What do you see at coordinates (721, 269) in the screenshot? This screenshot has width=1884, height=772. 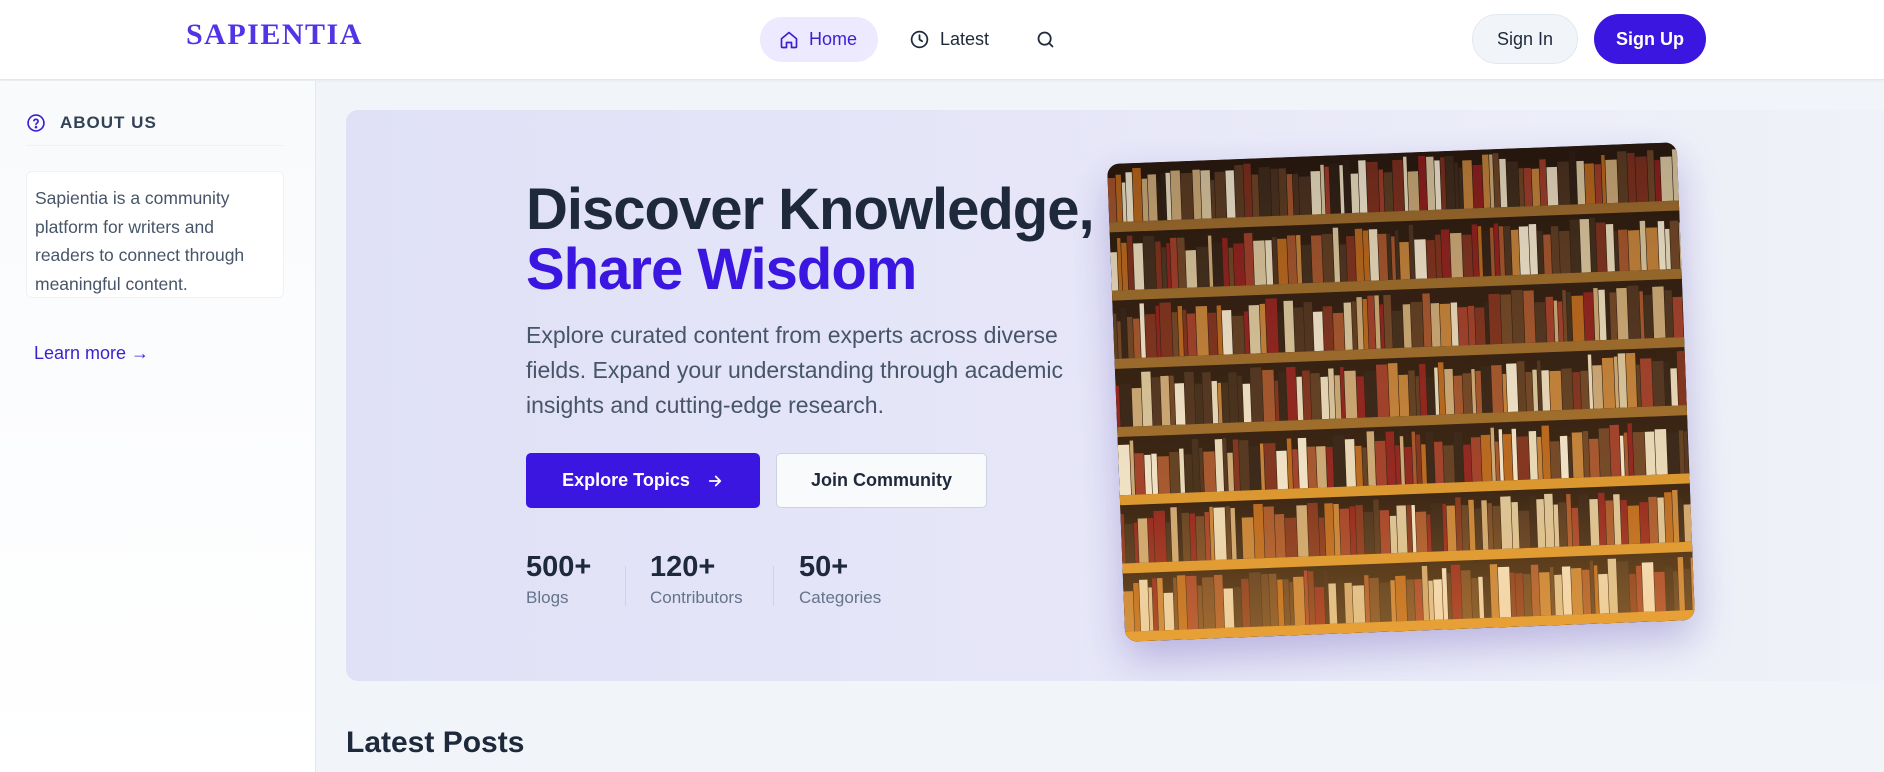 I see `hero-title-line2: Share Wisdom` at bounding box center [721, 269].